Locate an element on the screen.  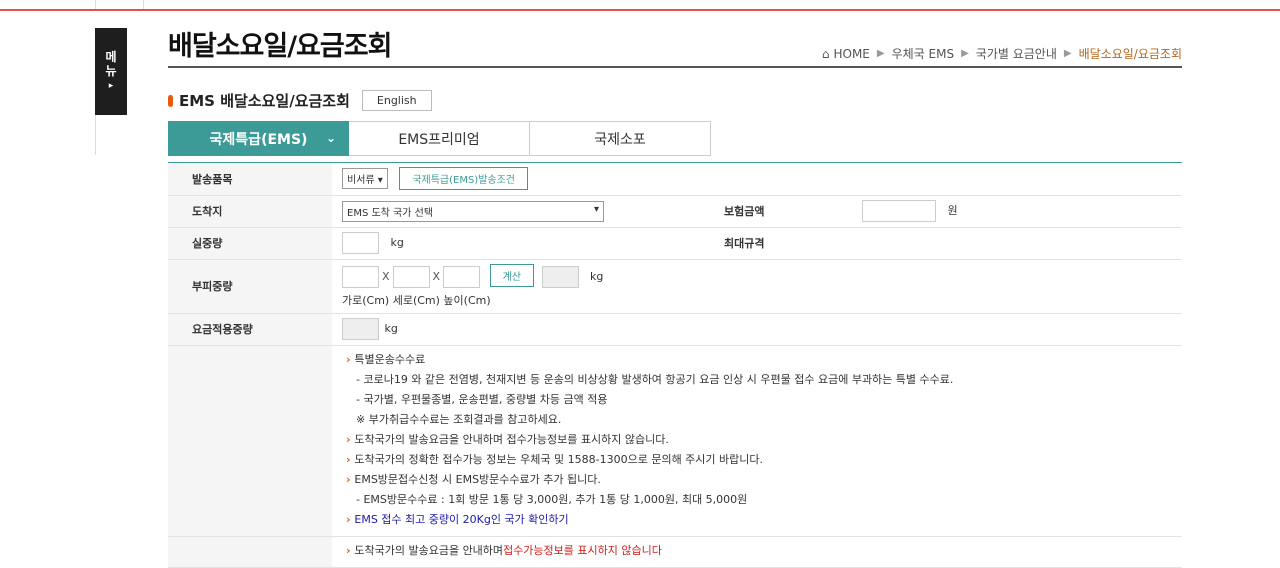
tab-label: EMS프리미엄 is located at coordinates (439, 139).